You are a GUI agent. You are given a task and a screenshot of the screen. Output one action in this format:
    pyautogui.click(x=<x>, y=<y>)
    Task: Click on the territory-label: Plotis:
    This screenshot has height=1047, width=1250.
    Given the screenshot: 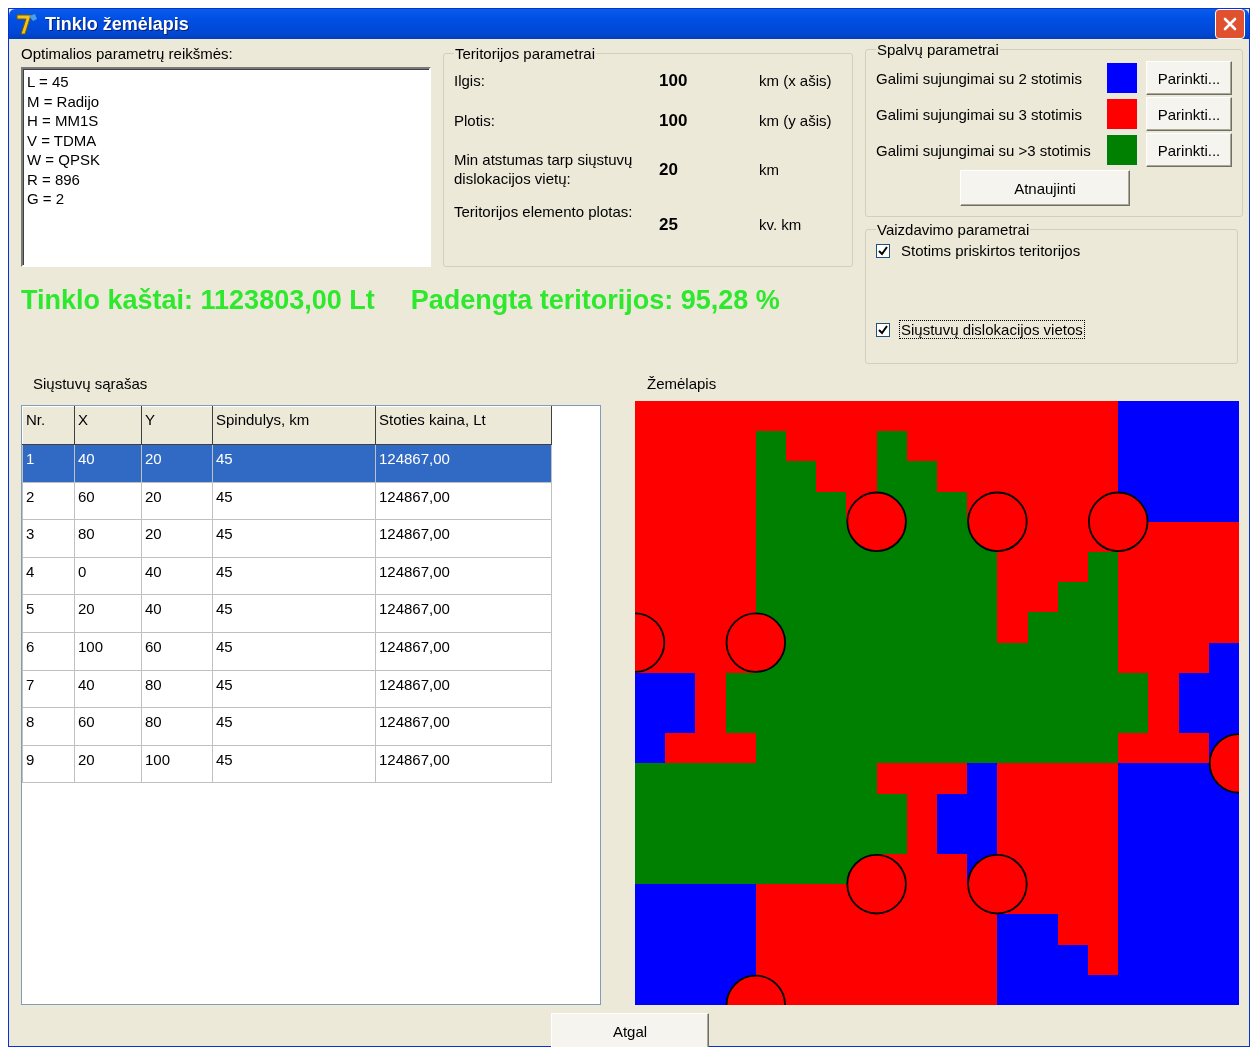 What is the action you would take?
    pyautogui.click(x=475, y=120)
    